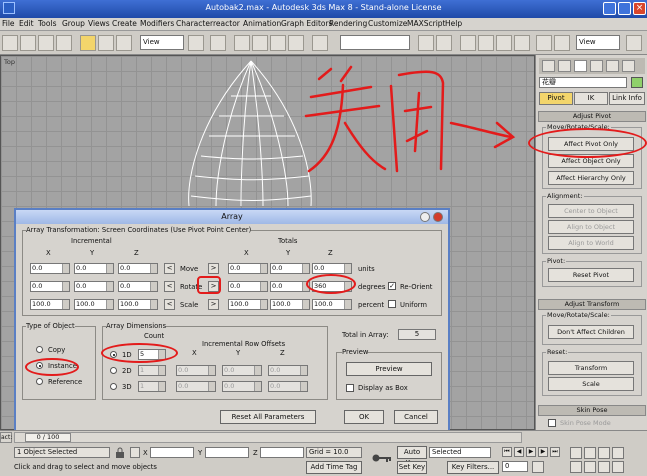  What do you see at coordinates (564, 66) in the screenshot?
I see `modify-tab-icon` at bounding box center [564, 66].